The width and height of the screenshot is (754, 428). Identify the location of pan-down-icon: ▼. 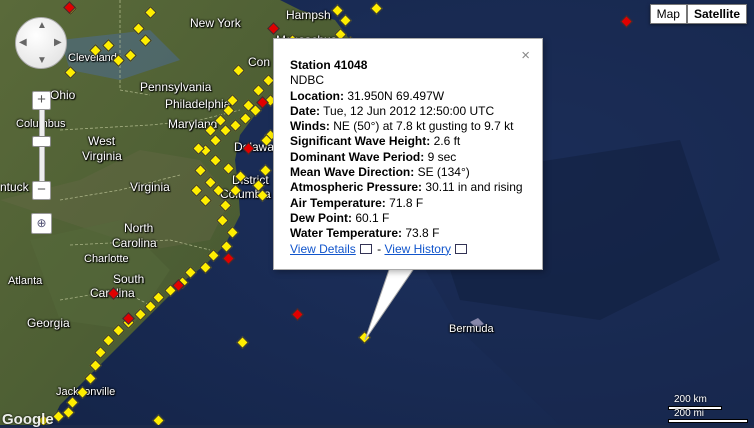
(42, 60).